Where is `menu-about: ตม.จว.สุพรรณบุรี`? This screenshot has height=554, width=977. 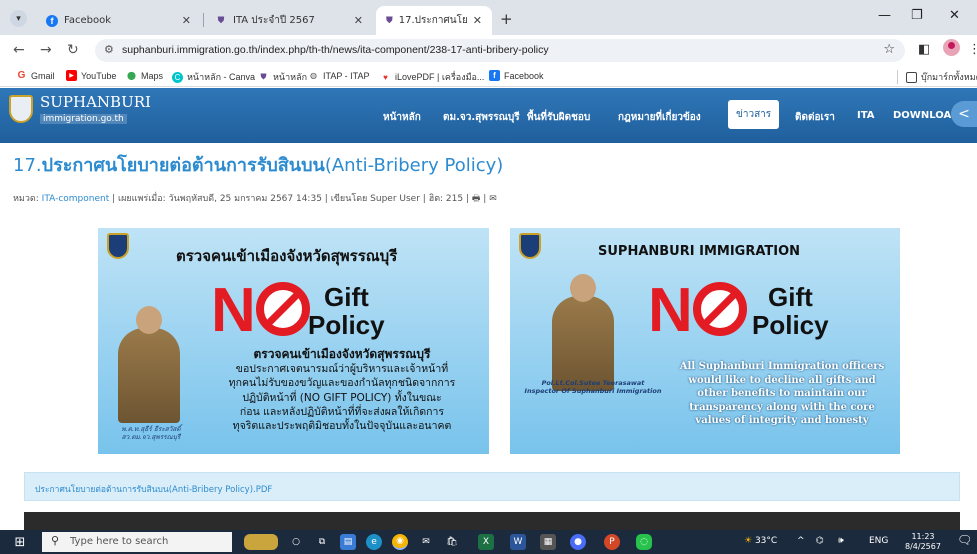 menu-about: ตม.จว.สุพรรณบุรี is located at coordinates (481, 117).